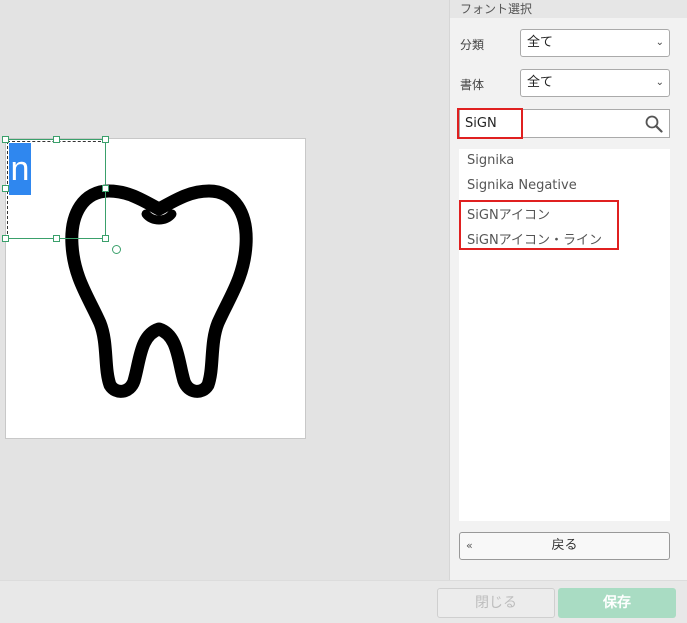 The width and height of the screenshot is (687, 623). I want to click on double-chevron-left-icon: «, so click(469, 545).